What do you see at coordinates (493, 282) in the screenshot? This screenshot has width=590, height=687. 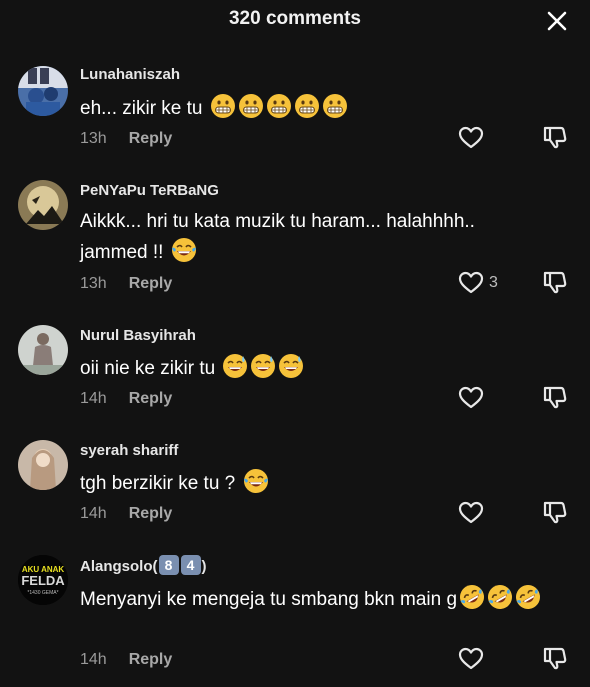 I see `like-count: 3` at bounding box center [493, 282].